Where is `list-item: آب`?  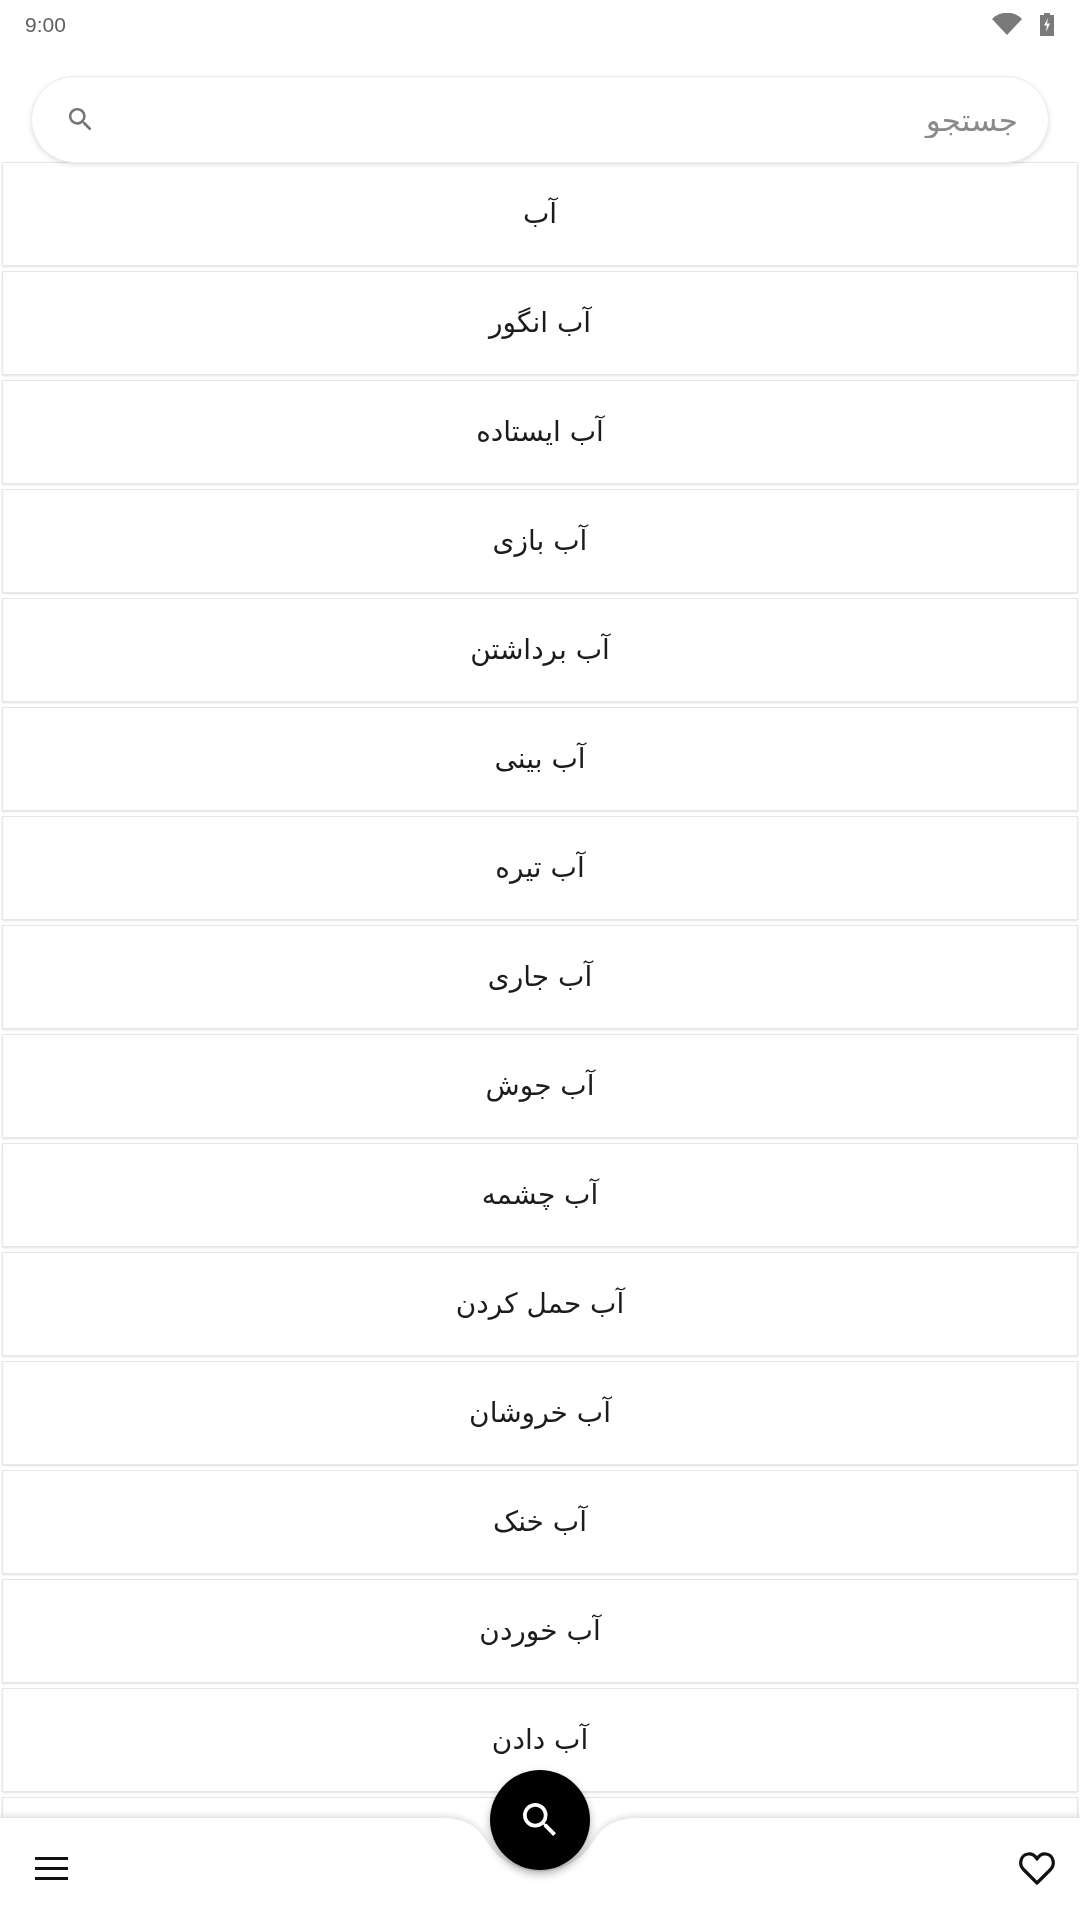
list-item: آب is located at coordinates (540, 214).